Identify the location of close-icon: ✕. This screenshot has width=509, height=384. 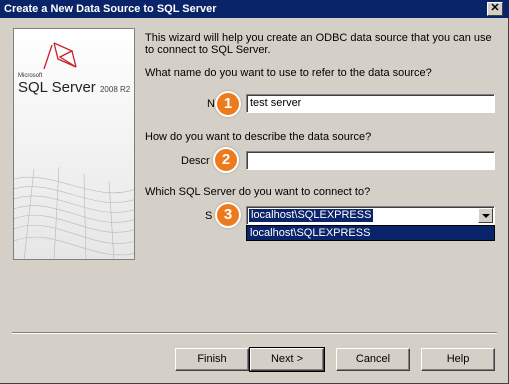
(495, 8).